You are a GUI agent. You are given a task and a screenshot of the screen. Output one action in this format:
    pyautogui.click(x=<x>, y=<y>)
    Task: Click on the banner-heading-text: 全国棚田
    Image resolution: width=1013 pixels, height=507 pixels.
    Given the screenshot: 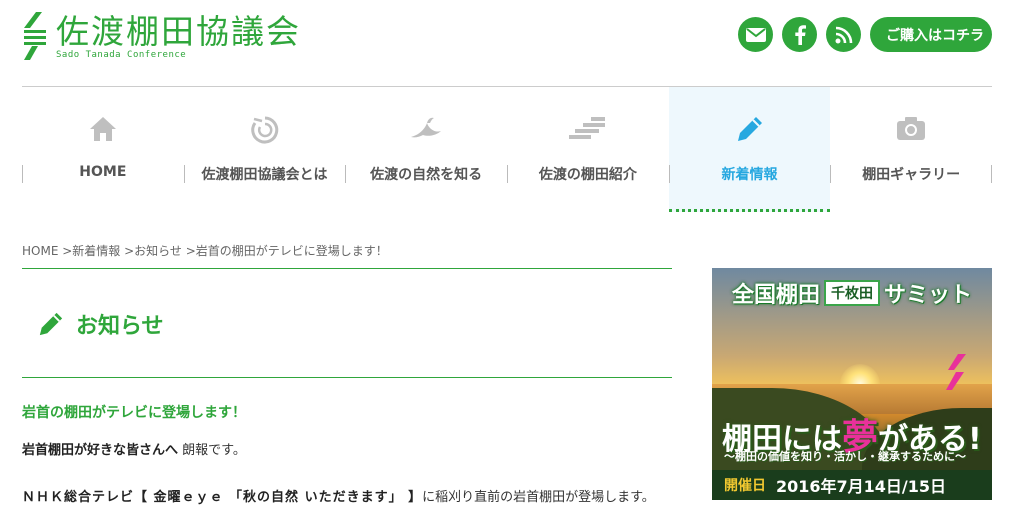 What is the action you would take?
    pyautogui.click(x=775, y=295)
    